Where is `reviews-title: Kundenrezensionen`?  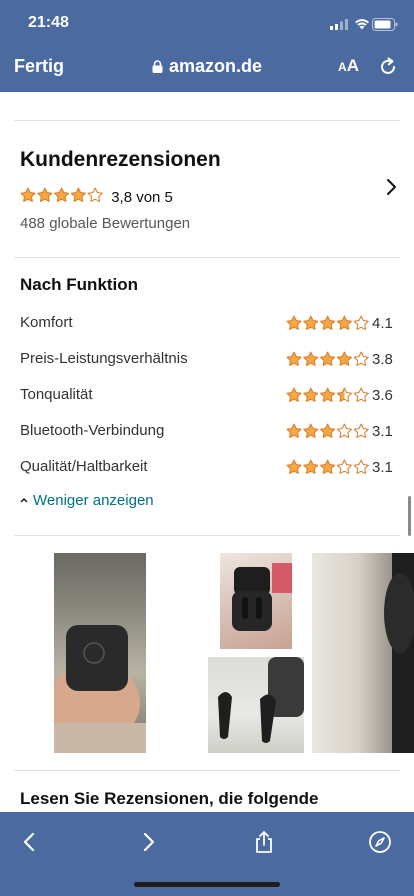
reviews-title: Kundenrezensionen is located at coordinates (120, 159).